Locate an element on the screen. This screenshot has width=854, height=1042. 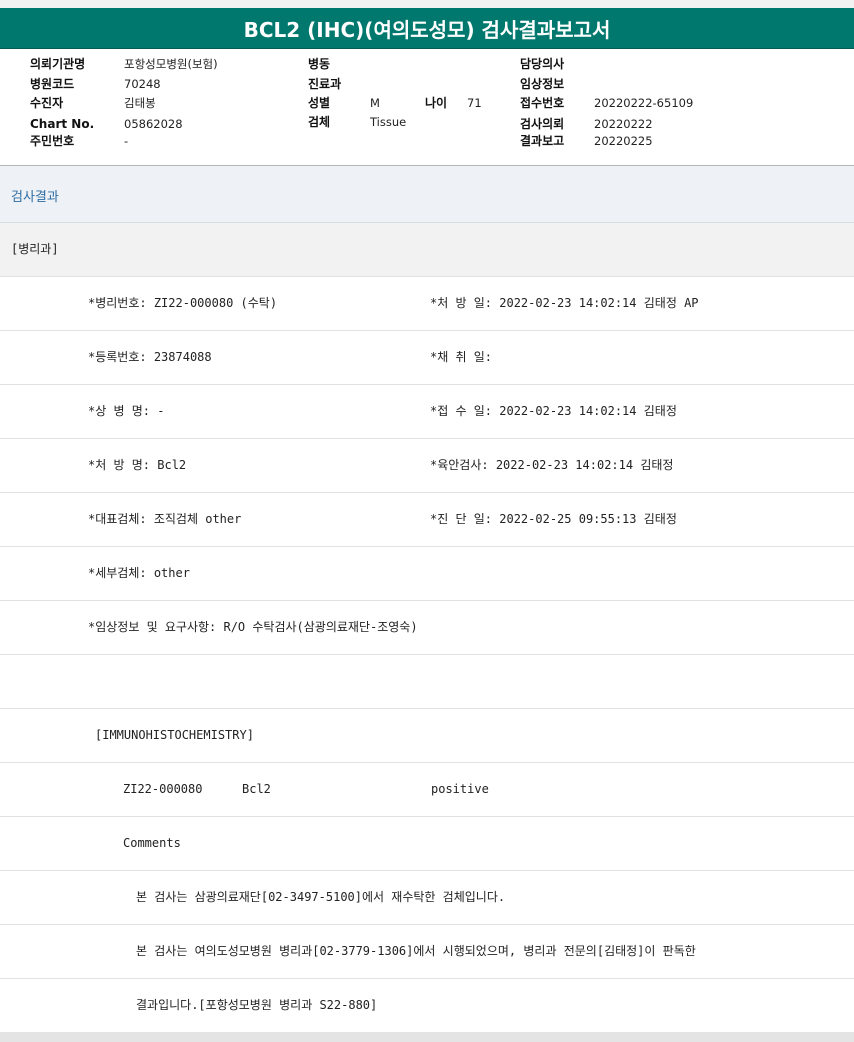
representative-specimen: *대표검체: 조직검체 other is located at coordinates (165, 519).